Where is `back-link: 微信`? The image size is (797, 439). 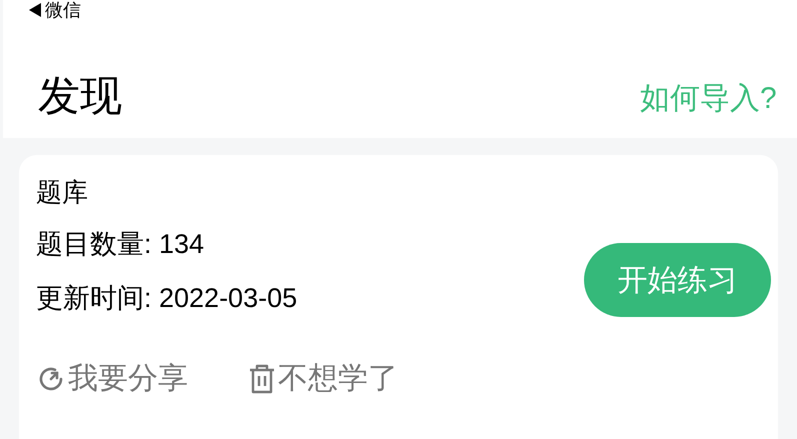 back-link: 微信 is located at coordinates (63, 10).